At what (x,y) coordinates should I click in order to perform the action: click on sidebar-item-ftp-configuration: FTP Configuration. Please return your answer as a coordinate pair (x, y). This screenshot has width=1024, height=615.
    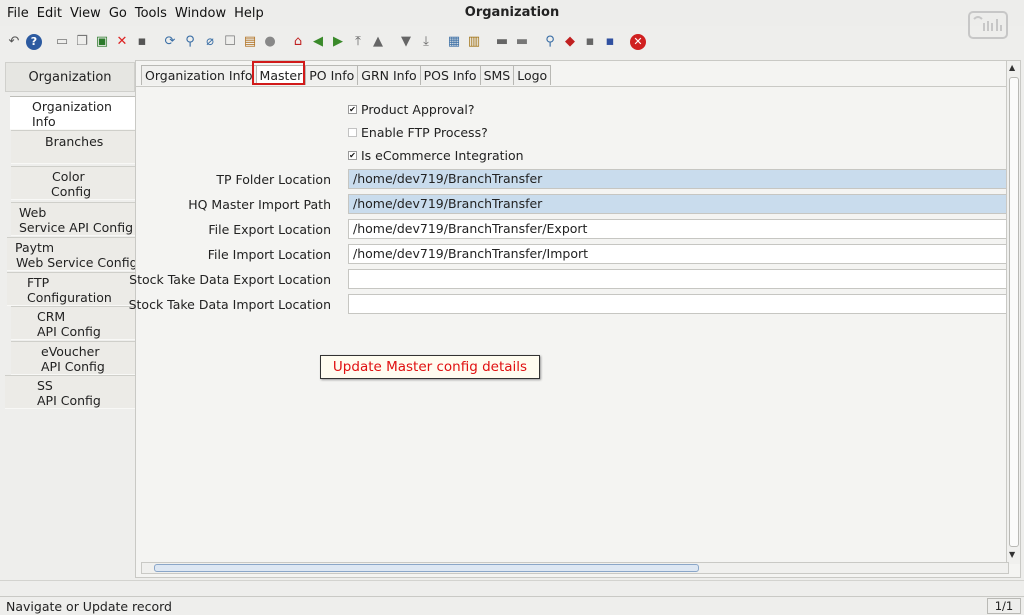
    Looking at the image, I should click on (71, 289).